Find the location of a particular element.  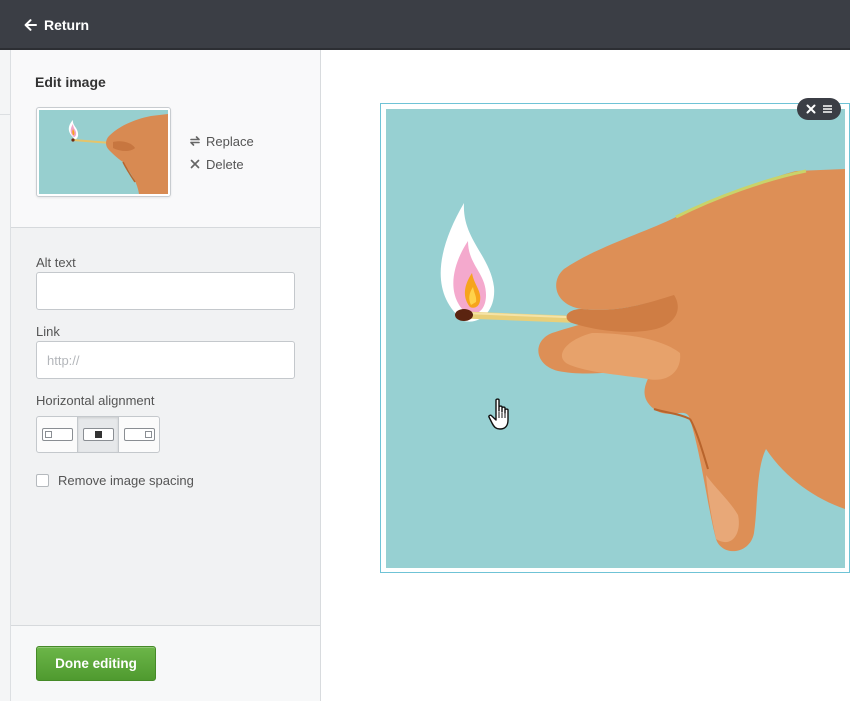

align-center-button is located at coordinates (98, 434).